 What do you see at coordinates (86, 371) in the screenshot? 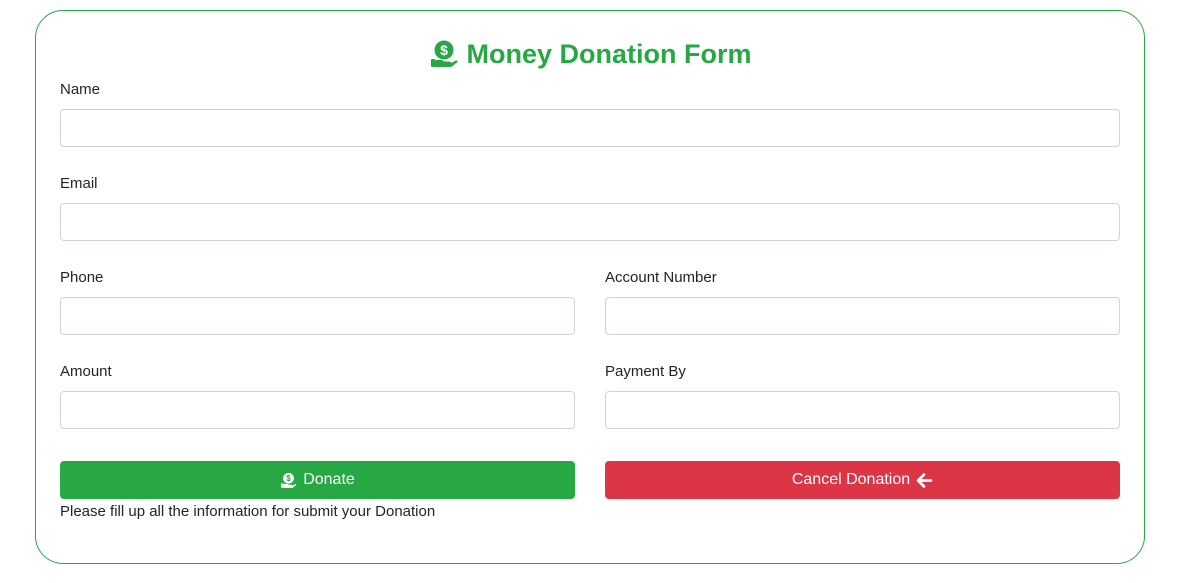
I see `amount-label: Amount` at bounding box center [86, 371].